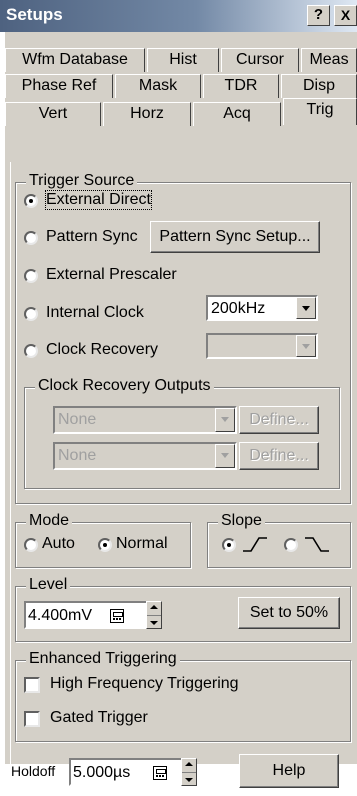 The image size is (357, 796). What do you see at coordinates (318, 15) in the screenshot?
I see `help-title-button: ?` at bounding box center [318, 15].